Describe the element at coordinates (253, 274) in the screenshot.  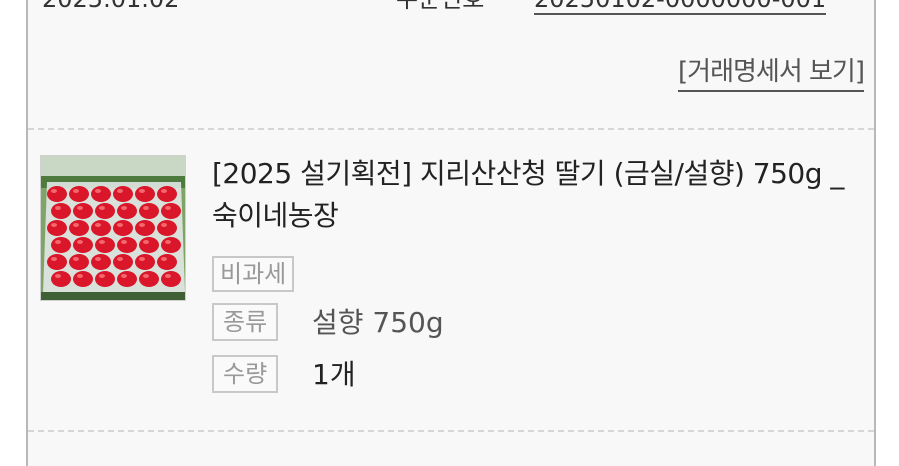
I see `tax-exempt-badge: 비과세` at that location.